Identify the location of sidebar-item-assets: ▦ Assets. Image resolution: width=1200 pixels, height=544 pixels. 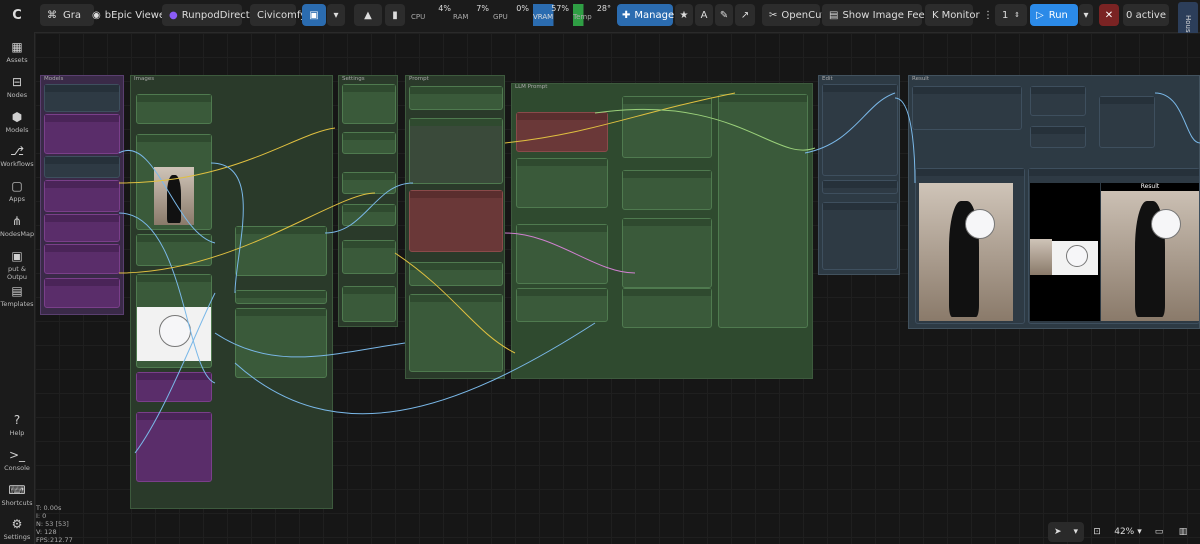
(17, 52).